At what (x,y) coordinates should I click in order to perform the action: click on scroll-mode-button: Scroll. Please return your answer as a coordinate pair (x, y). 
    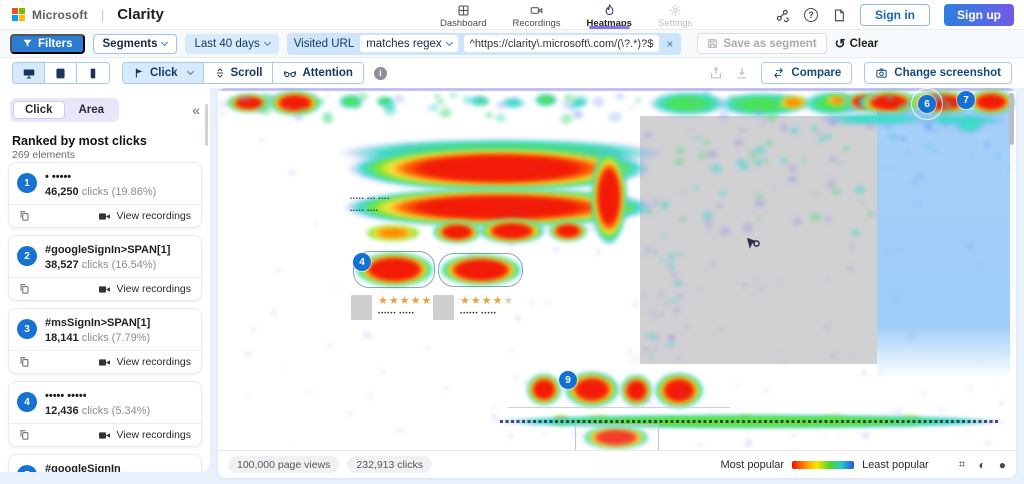
    Looking at the image, I should click on (238, 73).